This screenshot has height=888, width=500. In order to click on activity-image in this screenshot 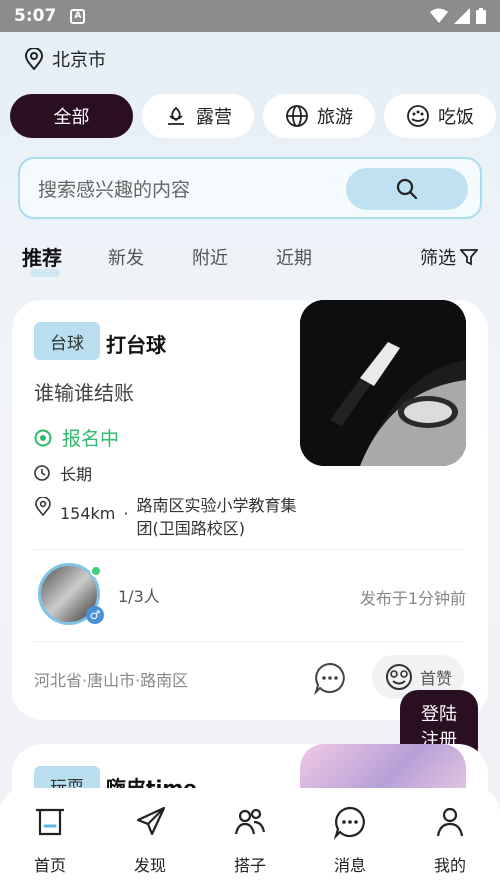, I will do `click(383, 383)`.